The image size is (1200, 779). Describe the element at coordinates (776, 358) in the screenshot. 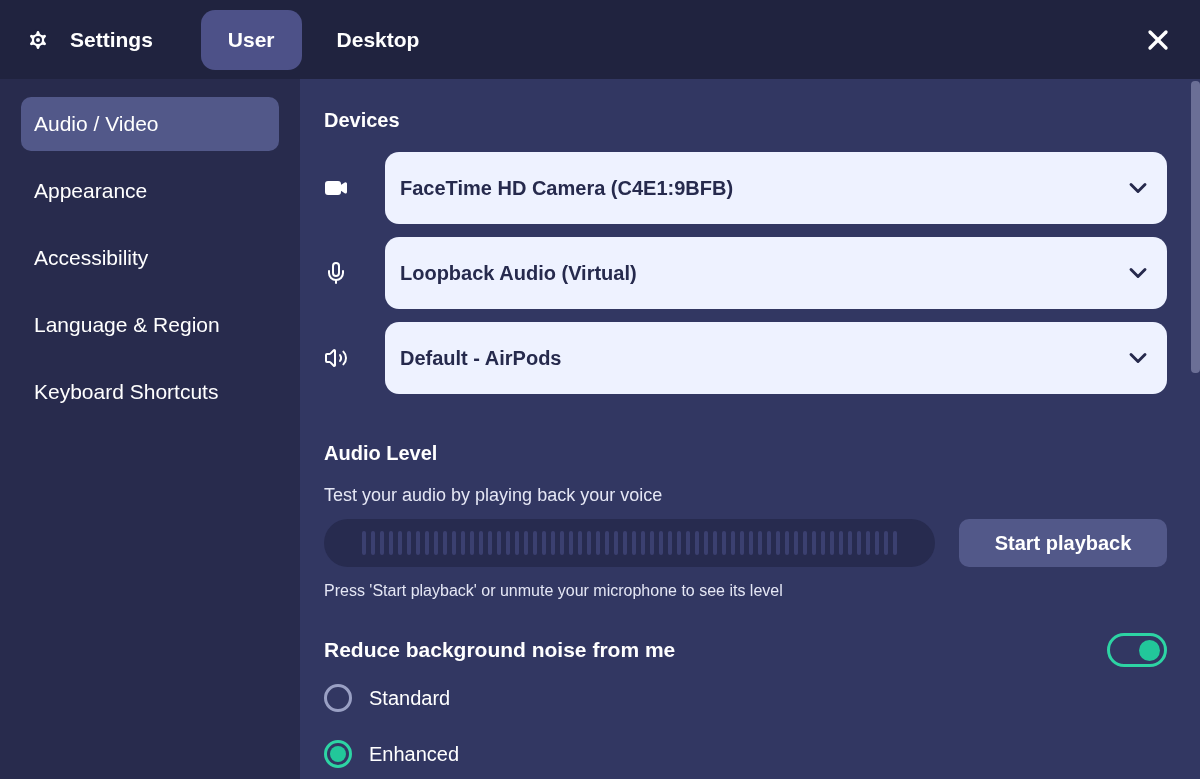

I see `device-dropdown: Default - AirPods` at that location.